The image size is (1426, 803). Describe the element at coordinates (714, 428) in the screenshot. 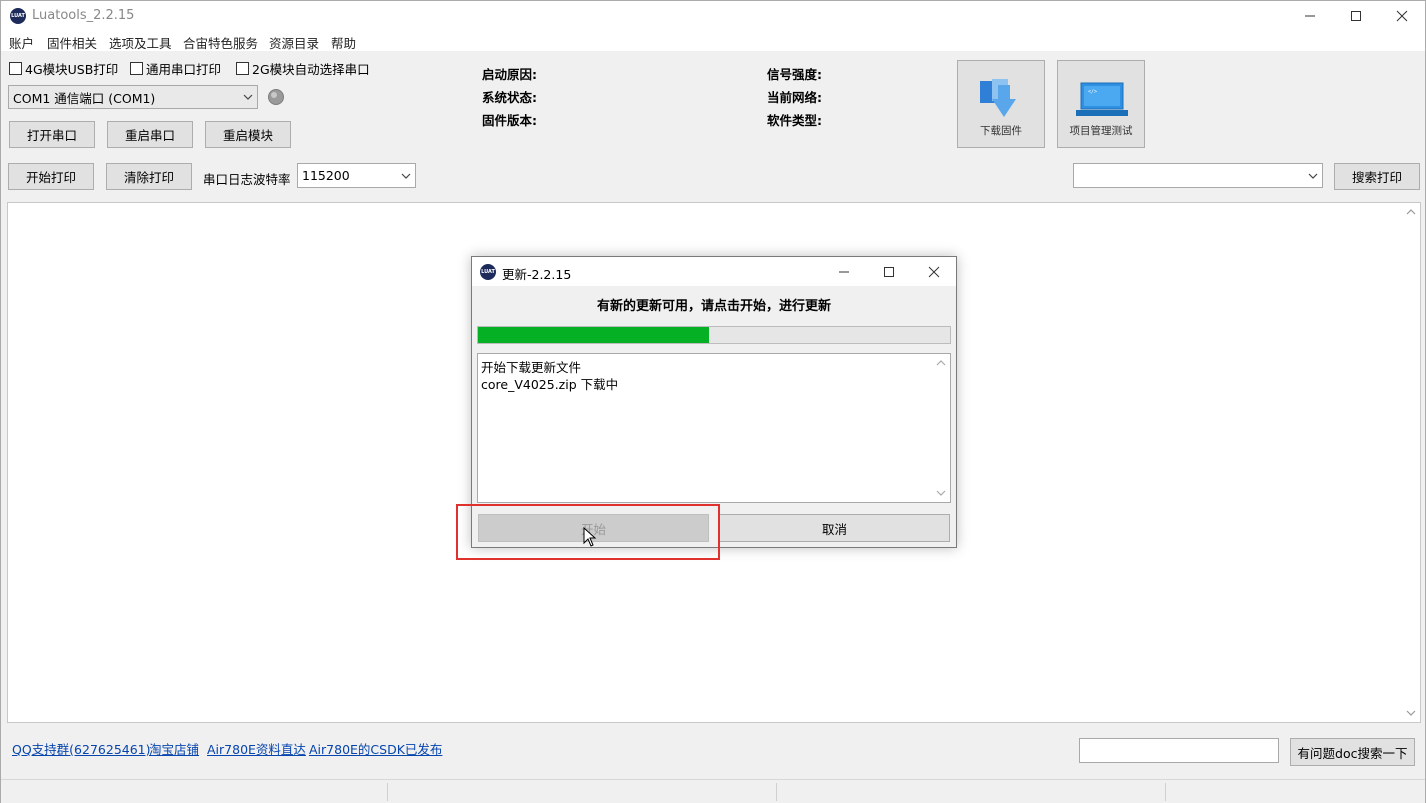

I see `dialog-log-area: 开始下载更新文件 core_V4025.zip 下载中` at that location.